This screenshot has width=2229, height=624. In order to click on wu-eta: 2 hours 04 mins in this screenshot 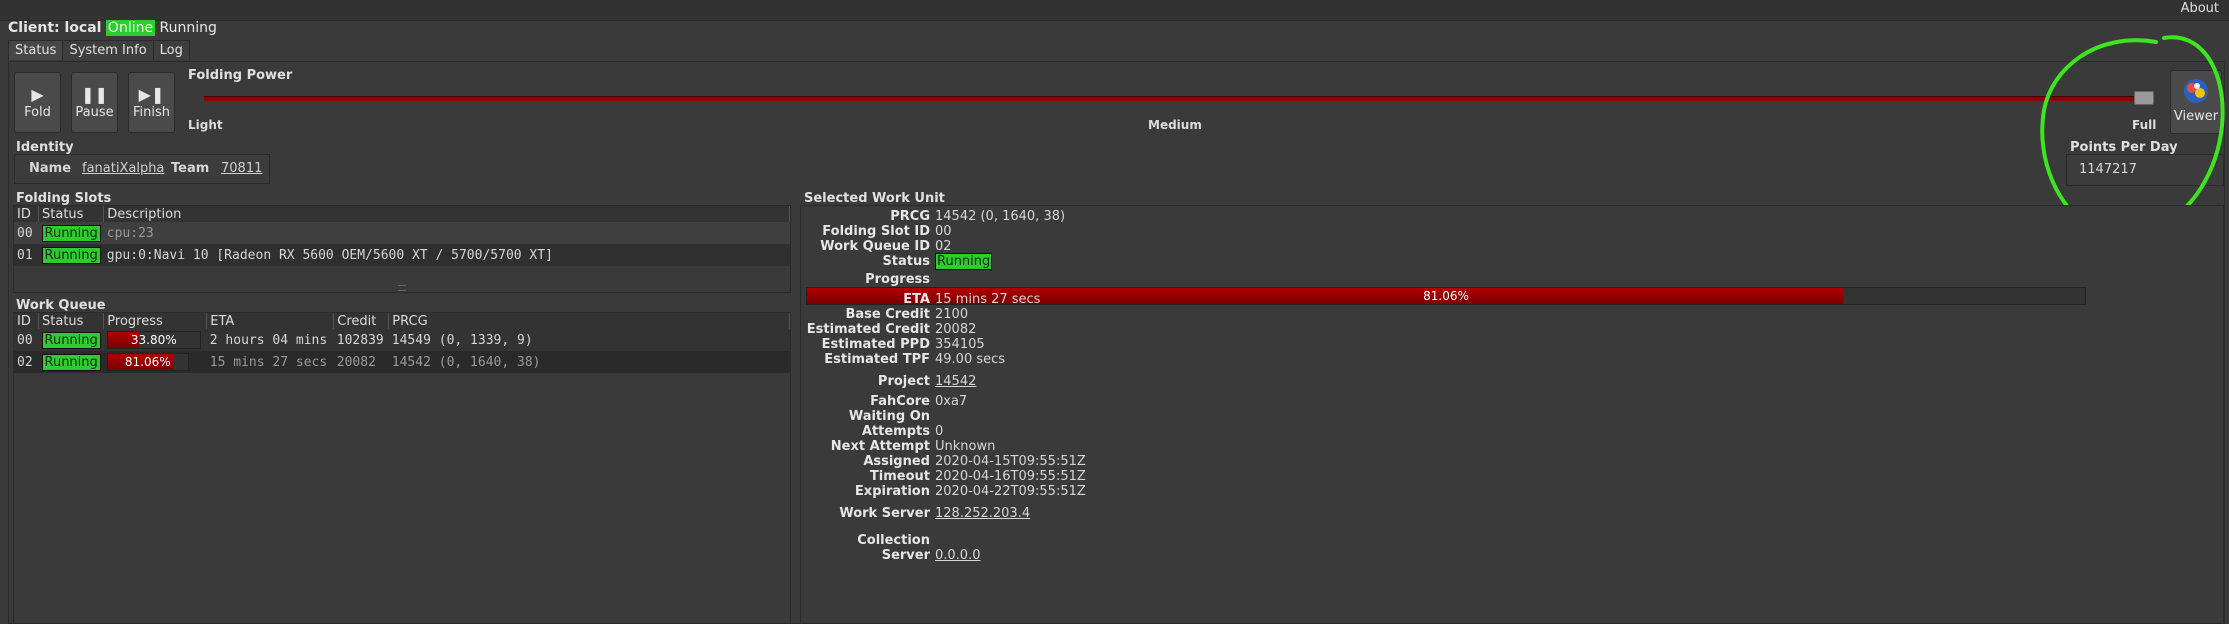, I will do `click(268, 340)`.